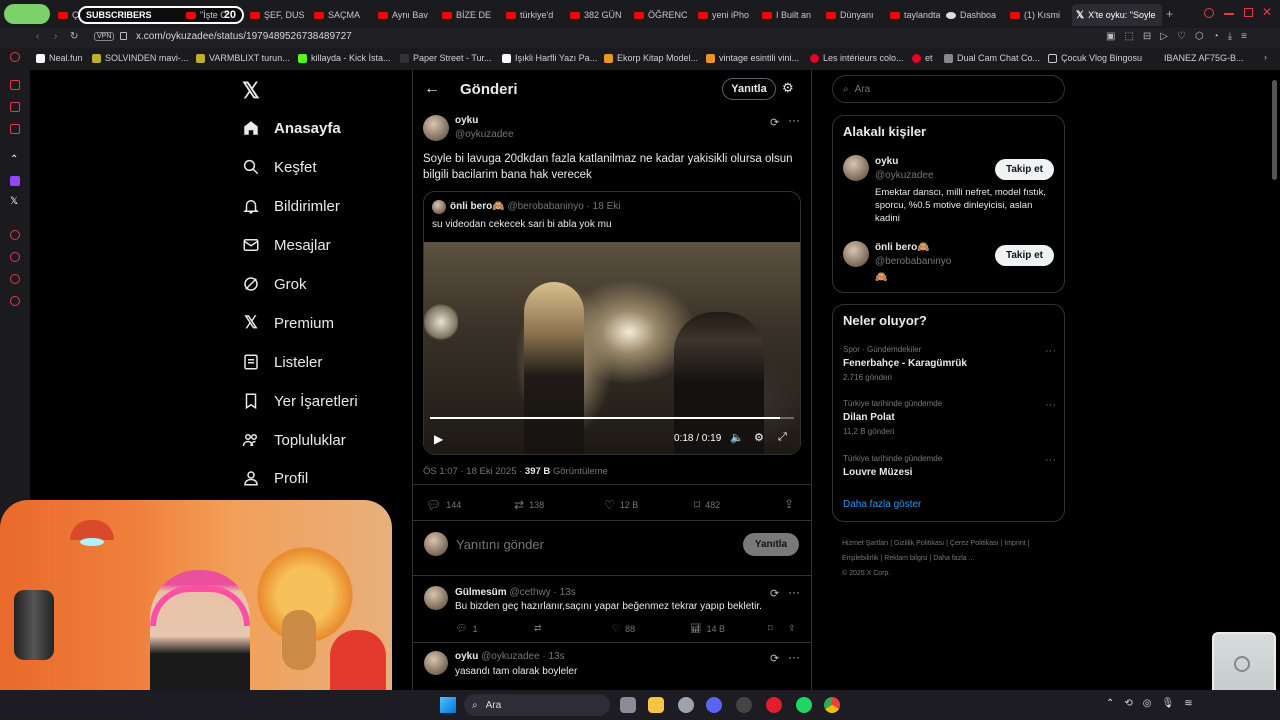 This screenshot has height=720, width=1280. Describe the element at coordinates (291, 128) in the screenshot. I see `nav-home: Anasayfa` at that location.